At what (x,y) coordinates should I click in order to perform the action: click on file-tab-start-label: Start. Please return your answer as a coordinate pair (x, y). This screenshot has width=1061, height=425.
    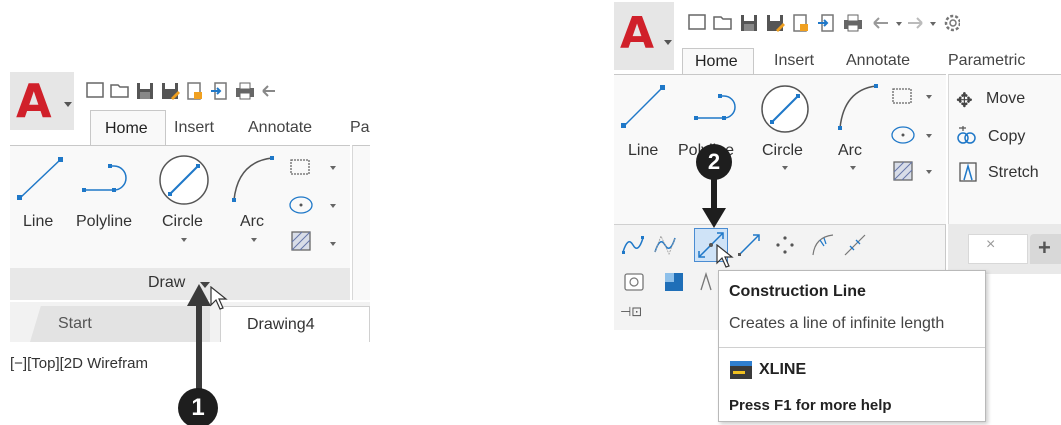
    Looking at the image, I should click on (75, 323).